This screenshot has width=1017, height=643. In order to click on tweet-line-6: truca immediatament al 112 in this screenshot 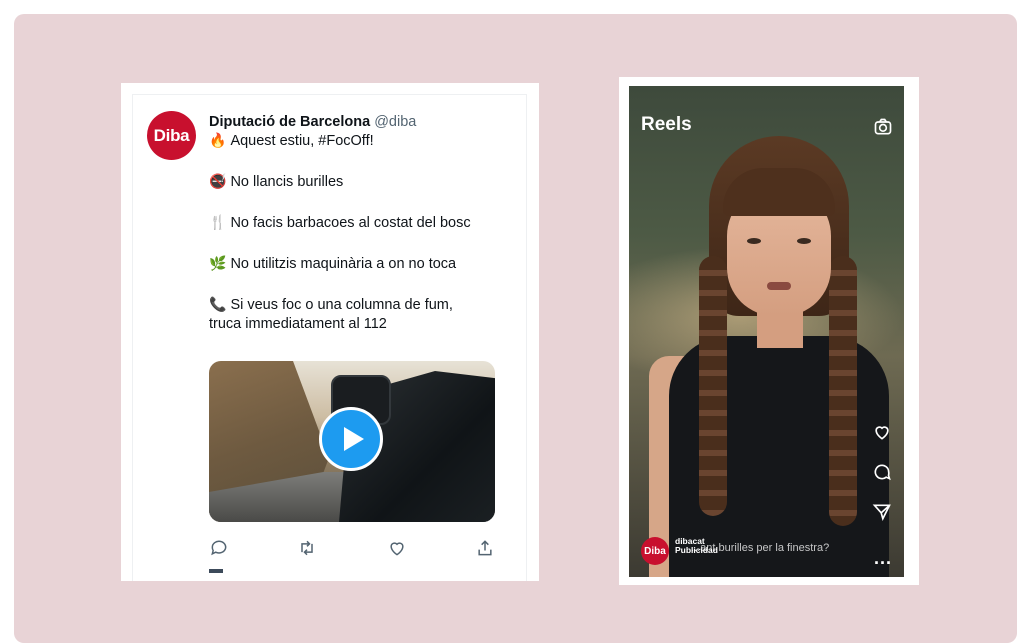, I will do `click(354, 324)`.